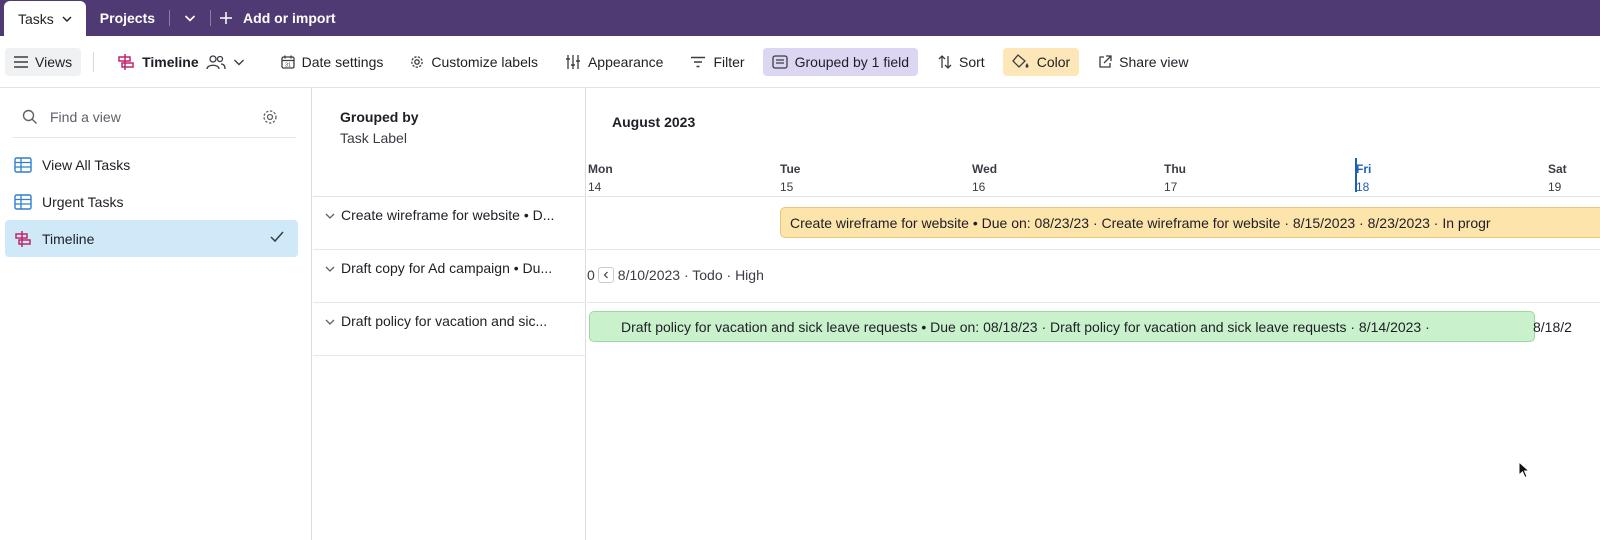 The image size is (1600, 540). Describe the element at coordinates (984, 178) in the screenshot. I see `day-header: Wed 16` at that location.